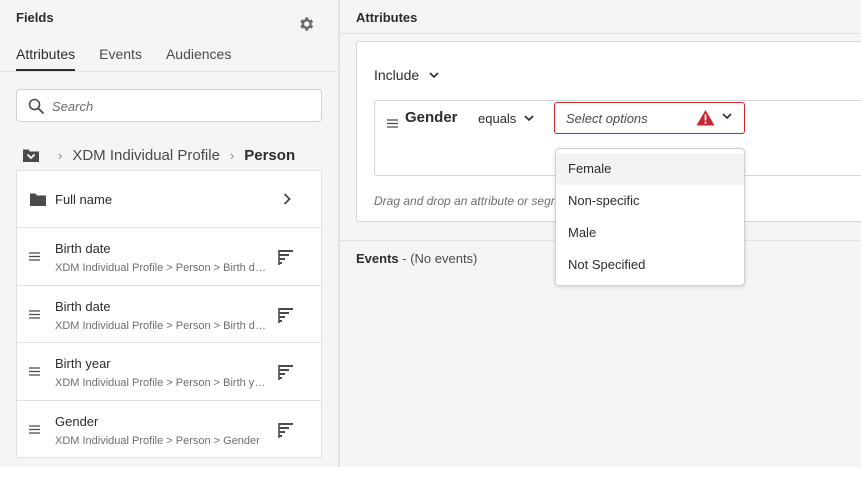  Describe the element at coordinates (650, 265) in the screenshot. I see `menu-item-not-specified: Not Specified` at that location.